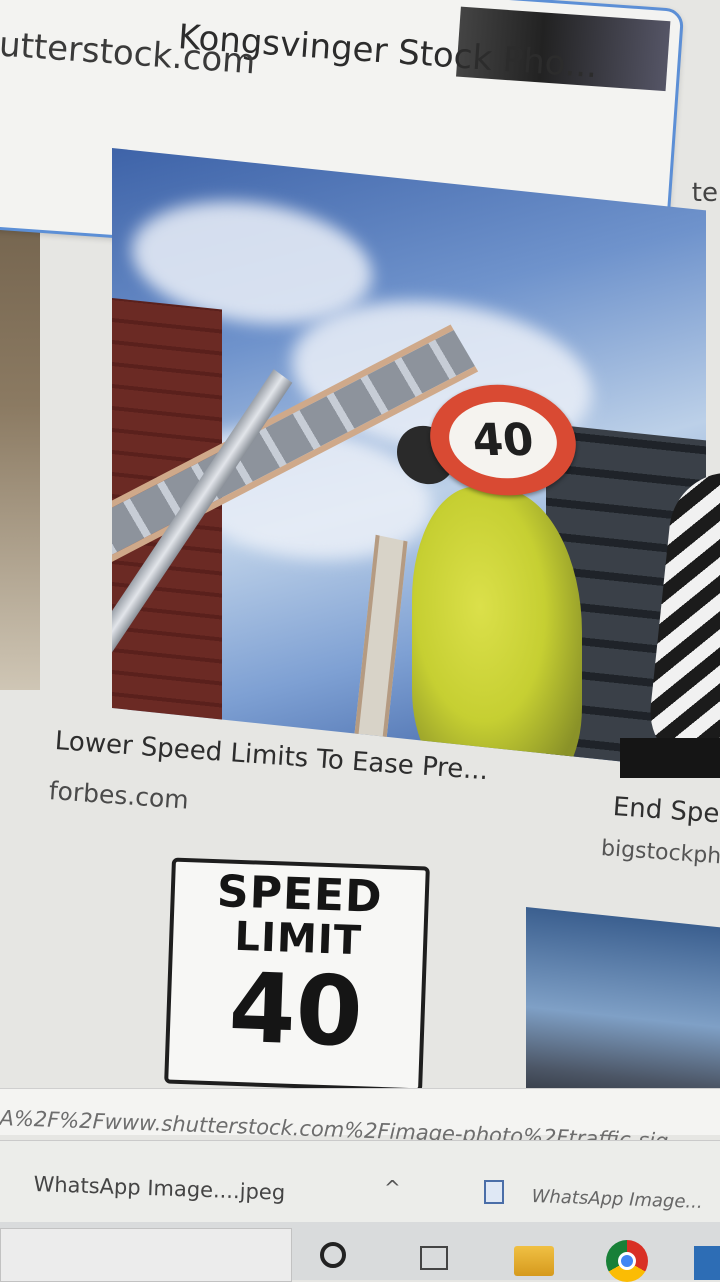  I want to click on chevron-up-icon: ^, so click(392, 1188).